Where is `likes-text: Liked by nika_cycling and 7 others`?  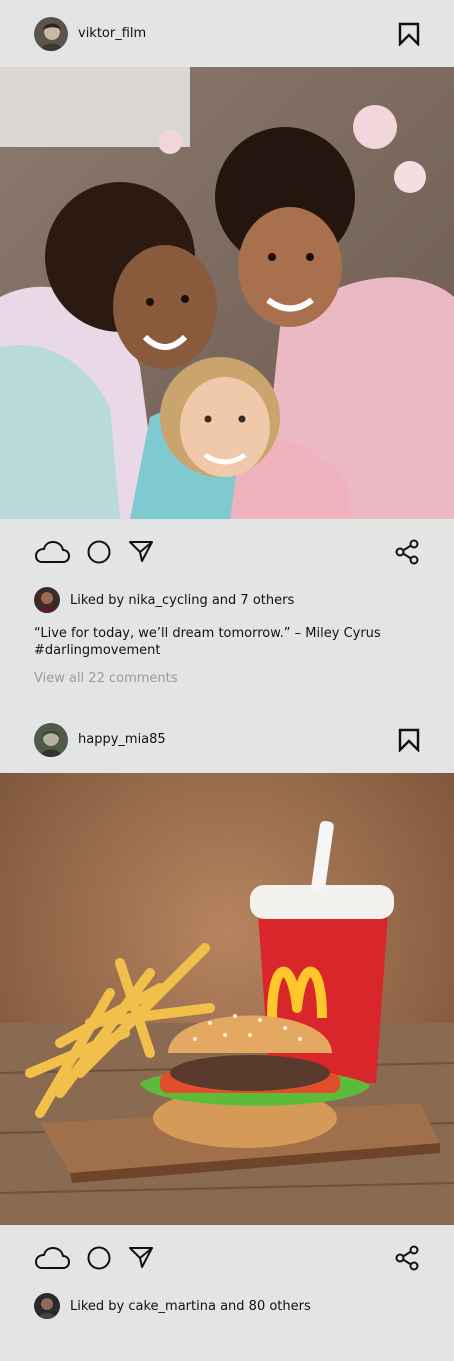 likes-text: Liked by nika_cycling and 7 others is located at coordinates (182, 600).